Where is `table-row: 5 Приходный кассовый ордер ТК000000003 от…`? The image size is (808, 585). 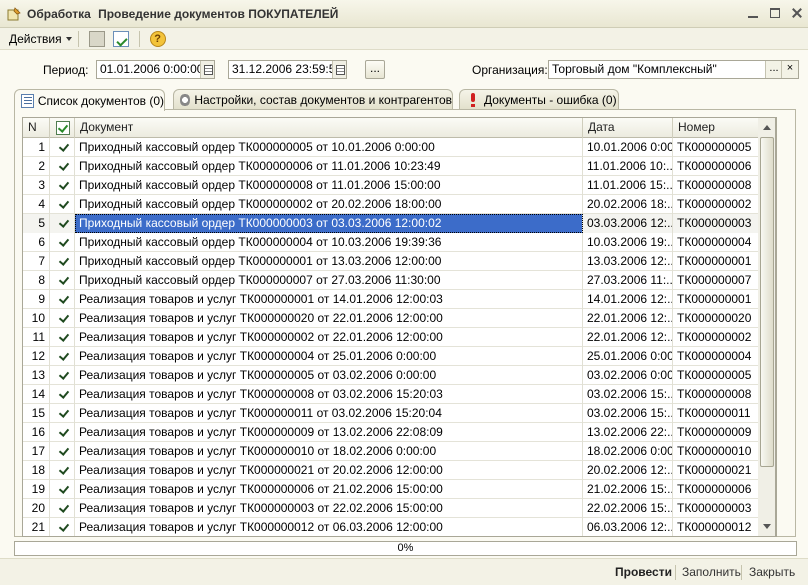 table-row: 5 Приходный кассовый ордер ТК000000003 от… is located at coordinates (399, 223).